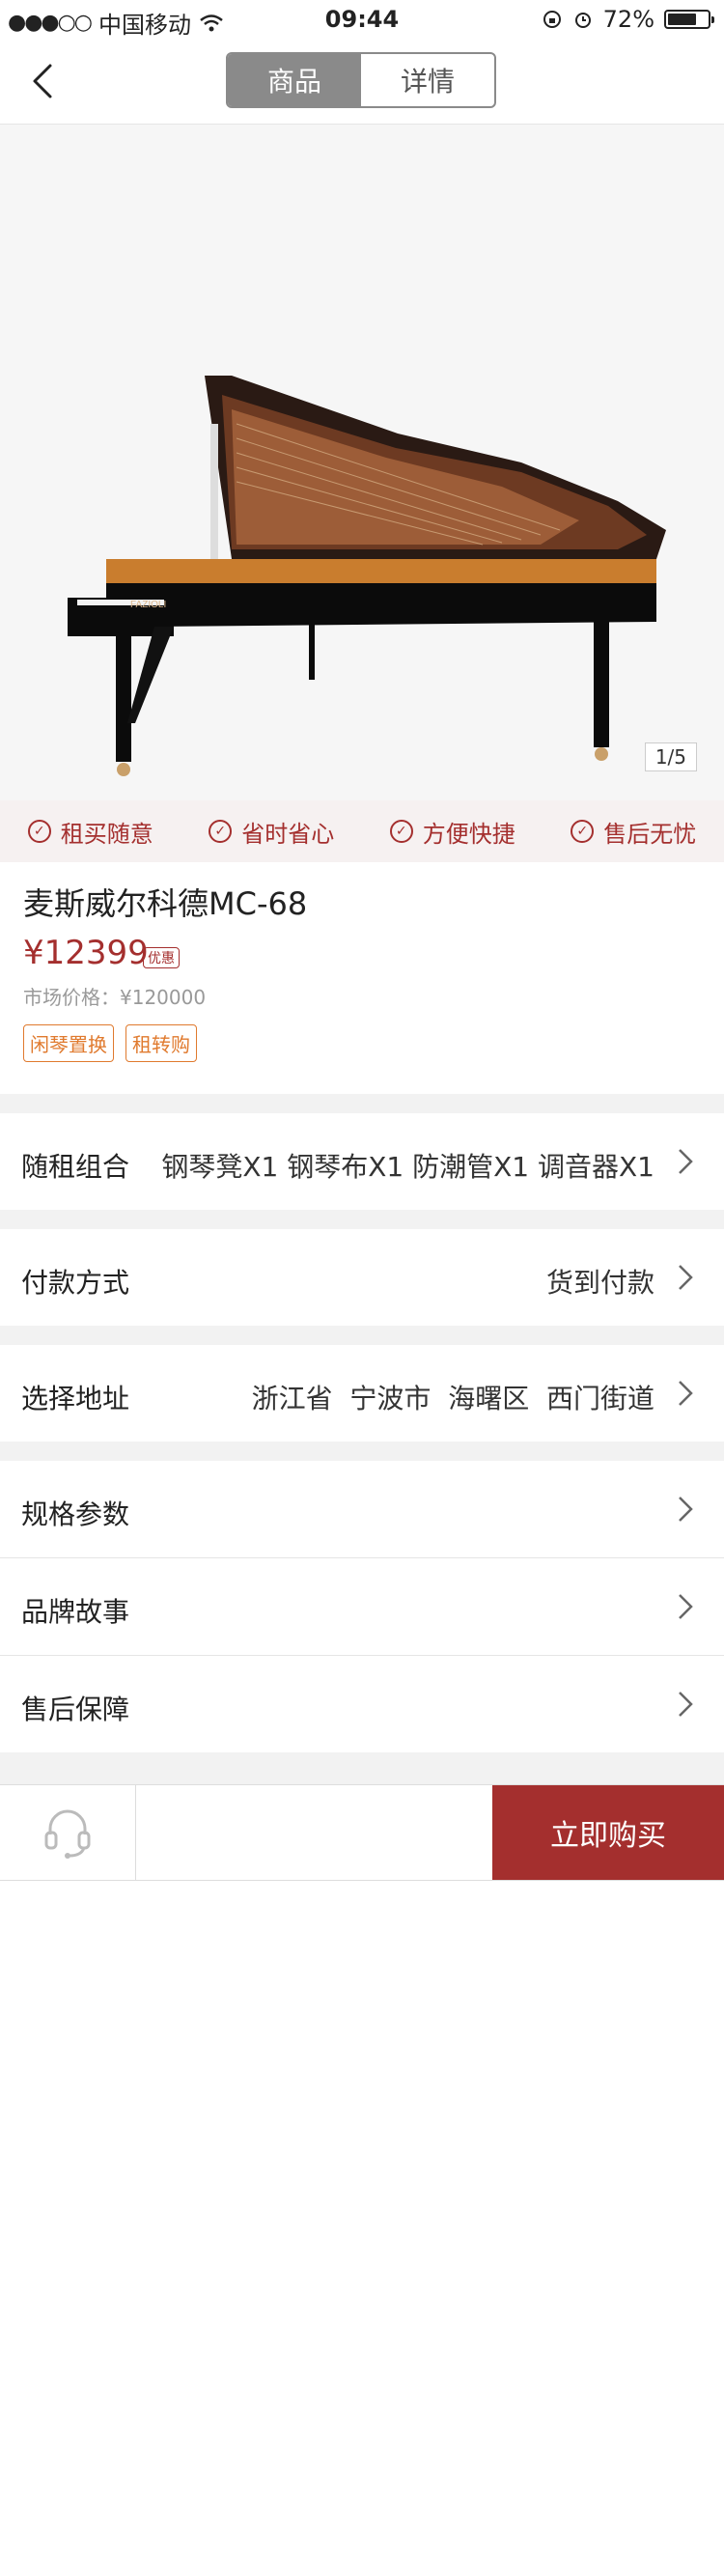  I want to click on alarm-icon, so click(583, 20).